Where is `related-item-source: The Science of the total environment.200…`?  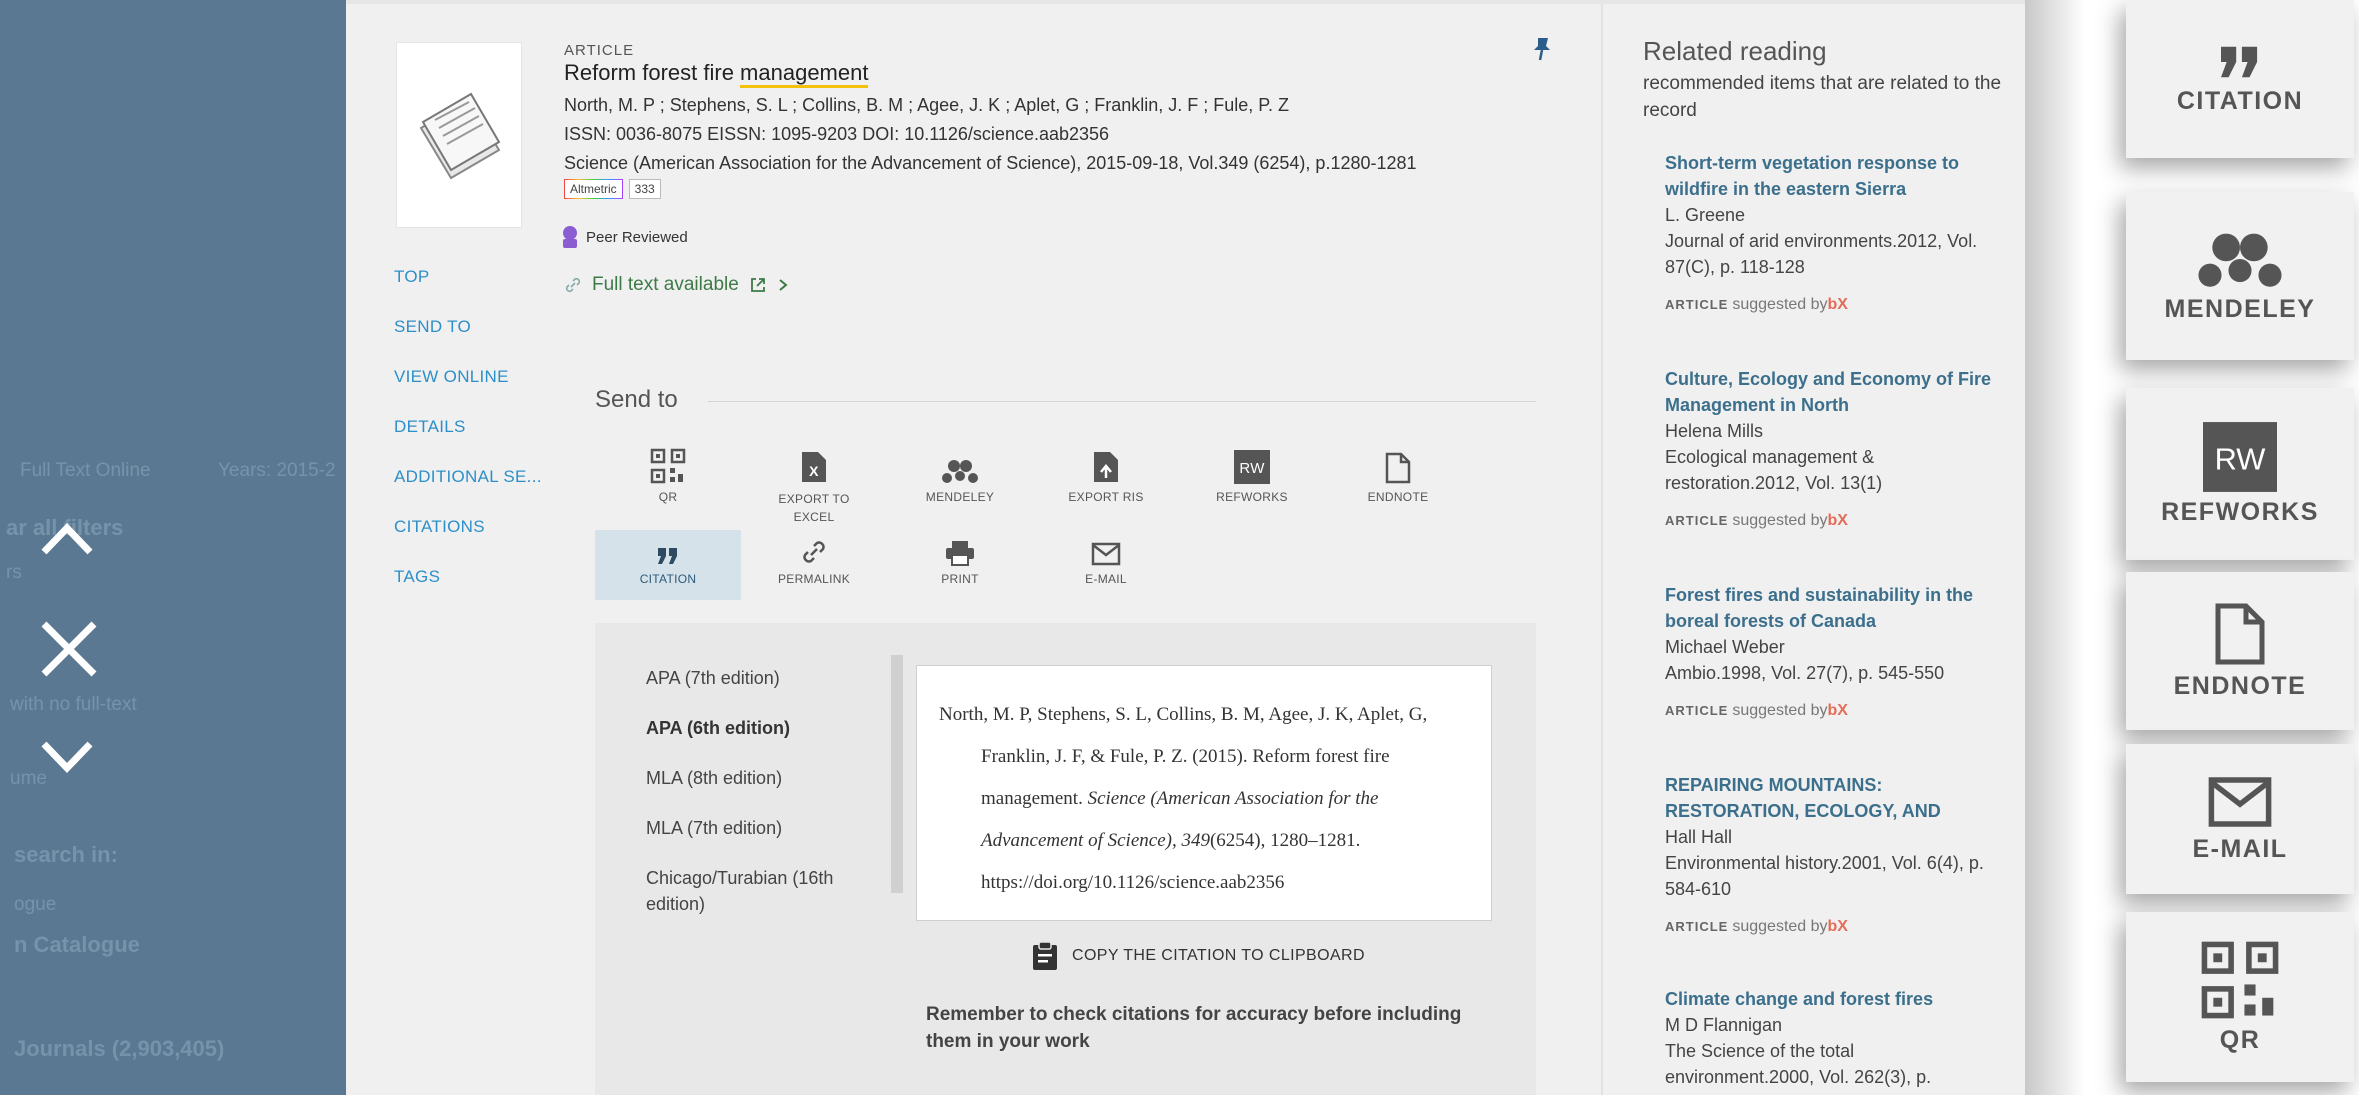
related-item-source: The Science of the total environment.200… is located at coordinates (1798, 1064).